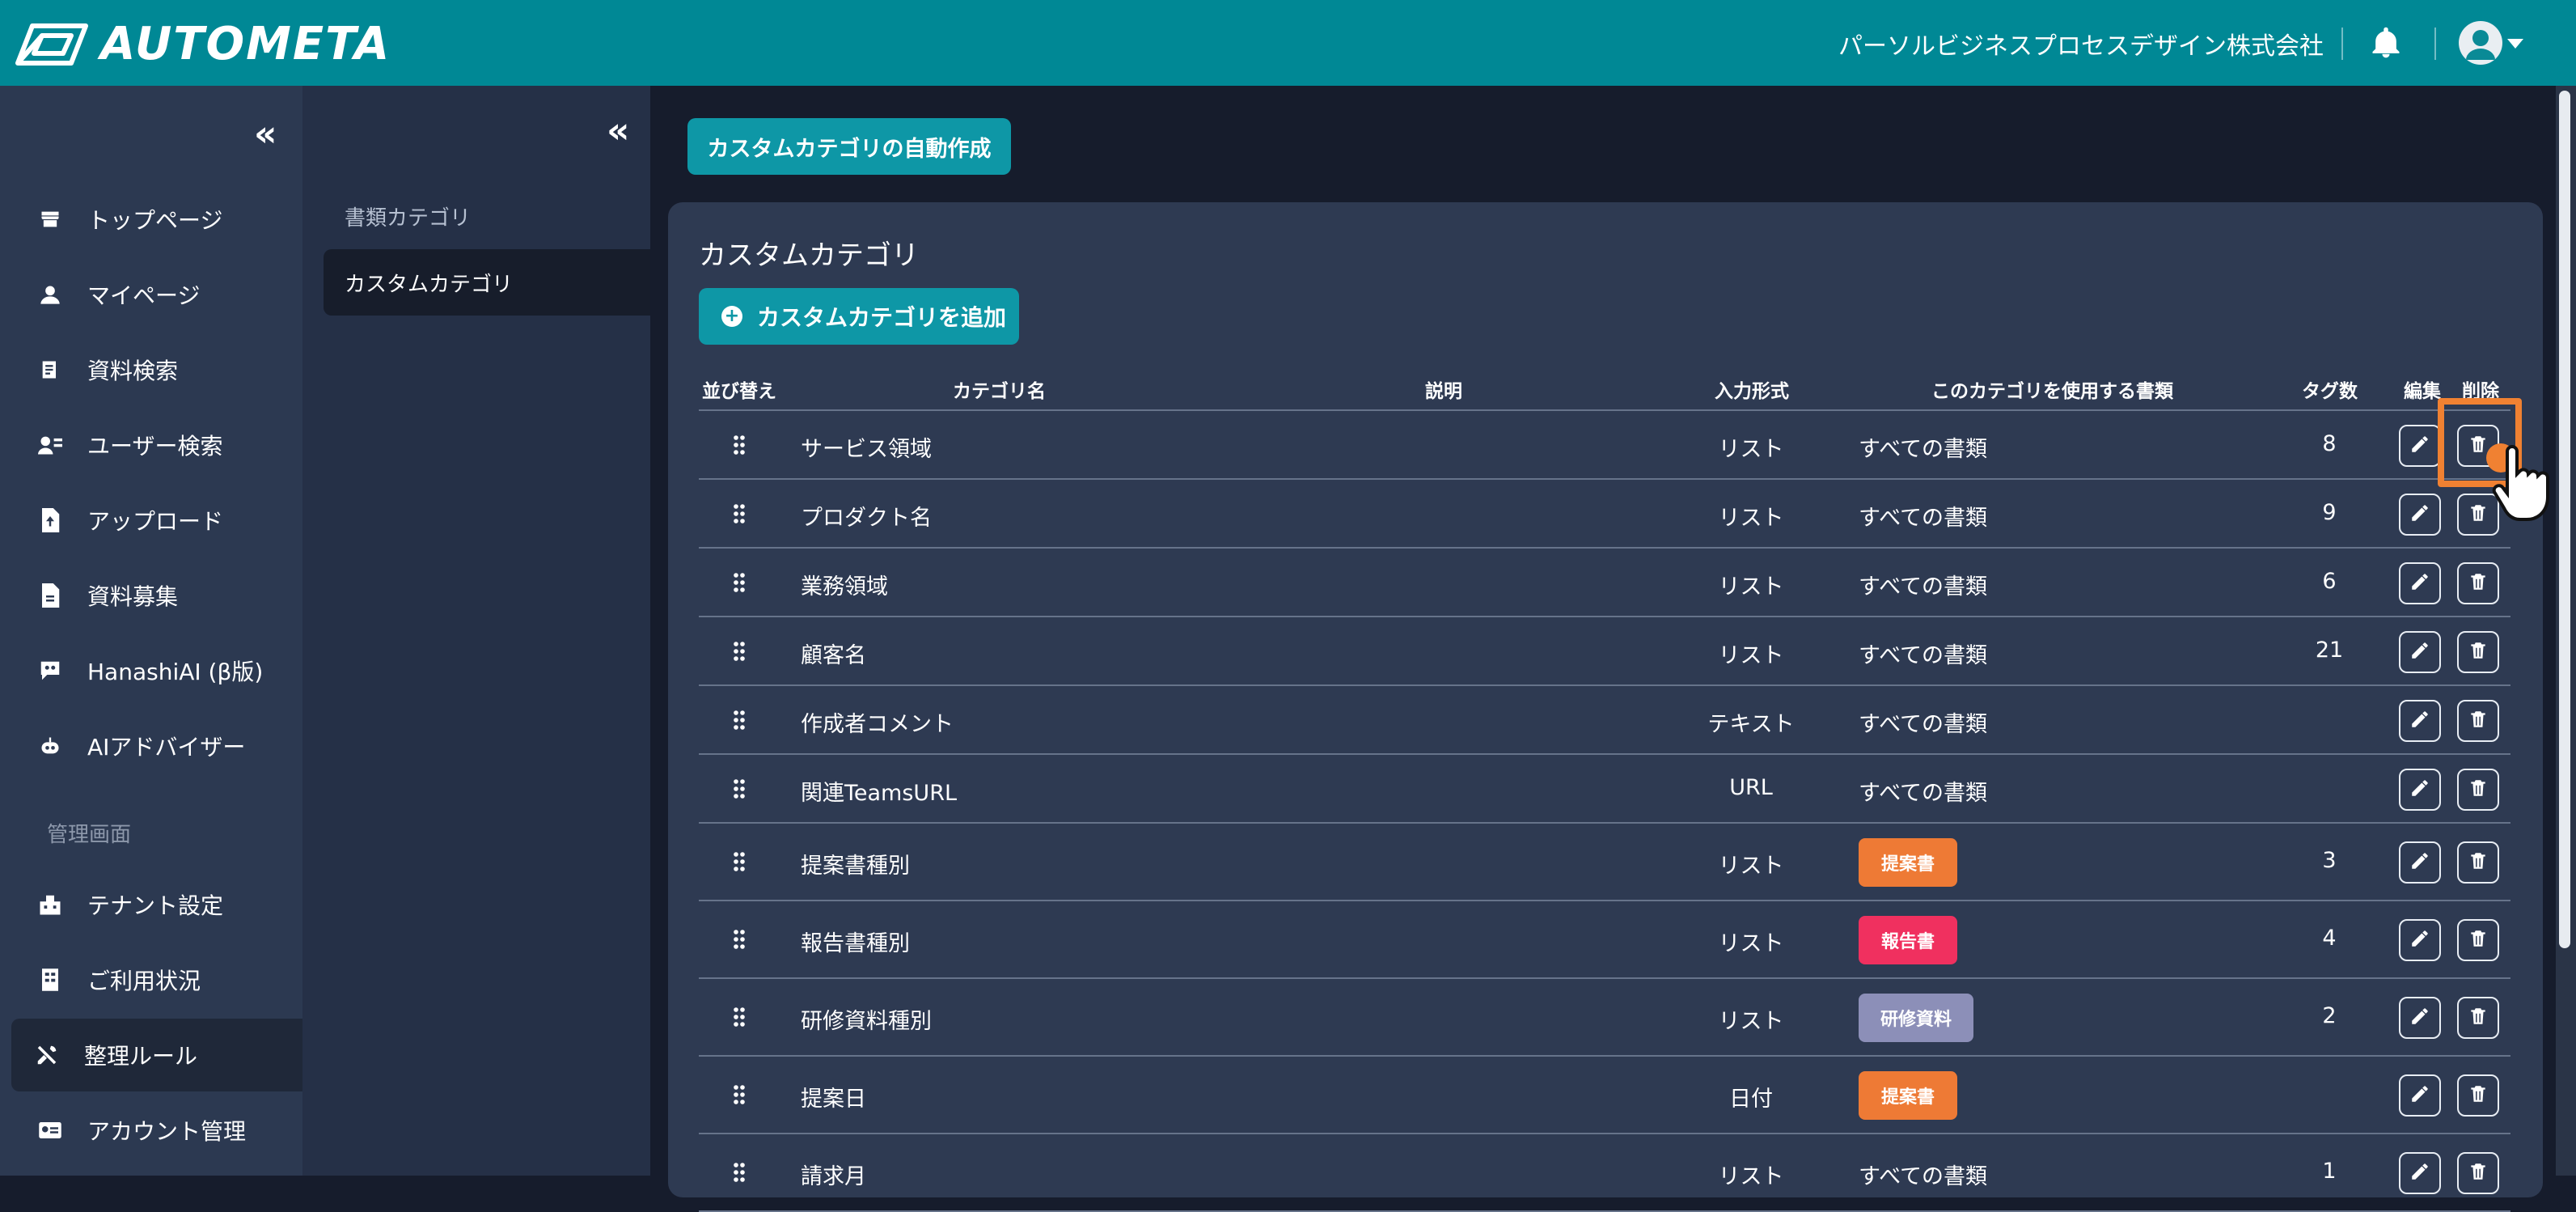  Describe the element at coordinates (157, 904) in the screenshot. I see `sidebar-item-tenant-settings: テナント設定` at that location.